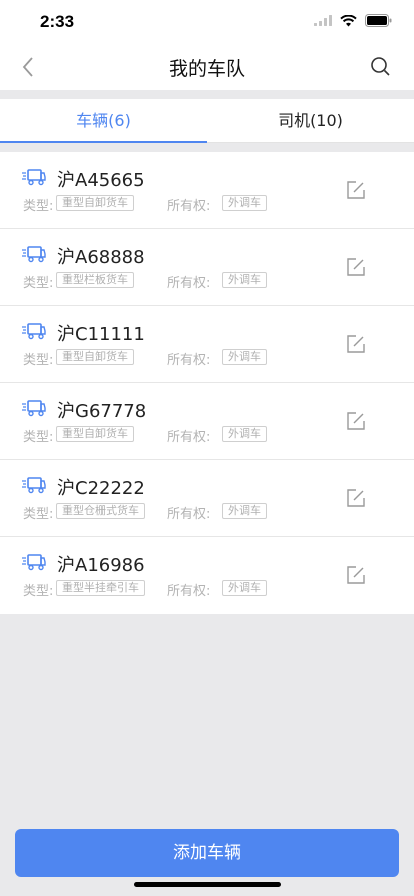 This screenshot has width=414, height=896. Describe the element at coordinates (207, 853) in the screenshot. I see `add-vehicle-button: 添加车辆` at that location.